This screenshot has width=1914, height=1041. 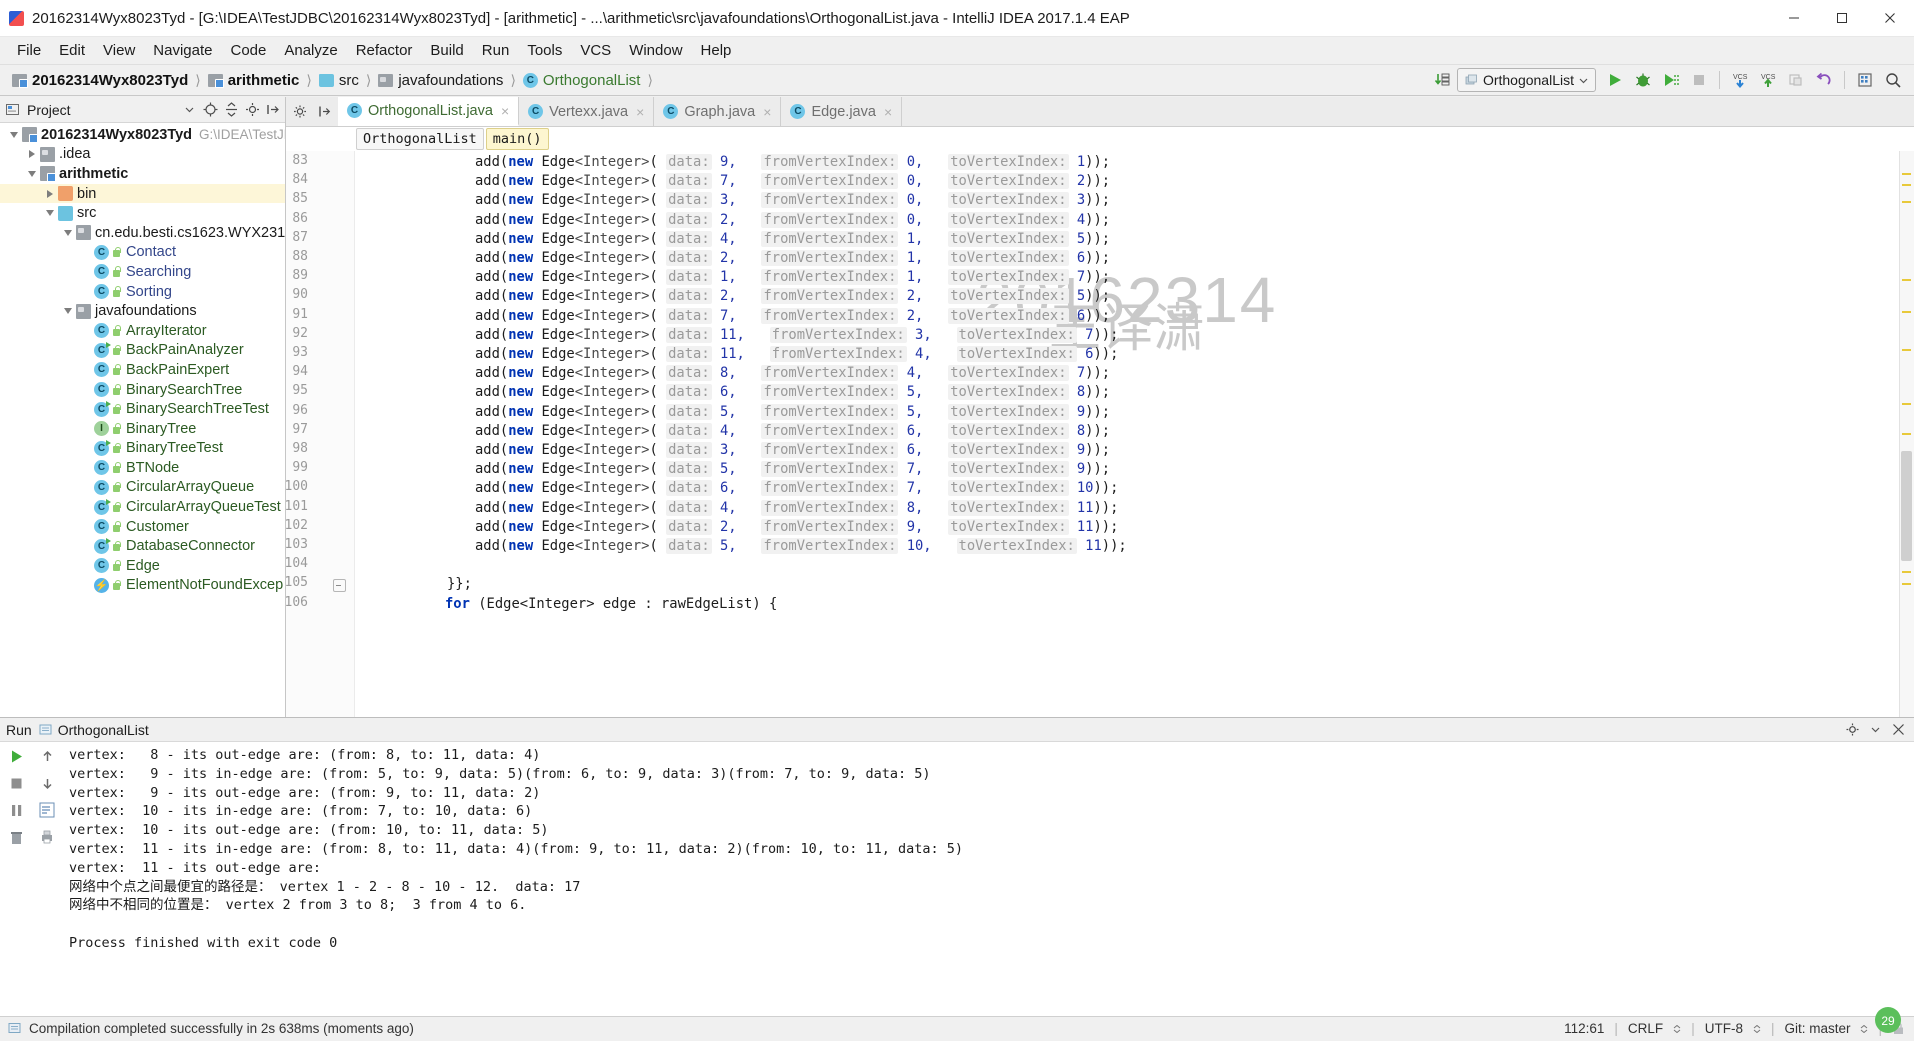 What do you see at coordinates (119, 50) in the screenshot?
I see `menu-view: View` at bounding box center [119, 50].